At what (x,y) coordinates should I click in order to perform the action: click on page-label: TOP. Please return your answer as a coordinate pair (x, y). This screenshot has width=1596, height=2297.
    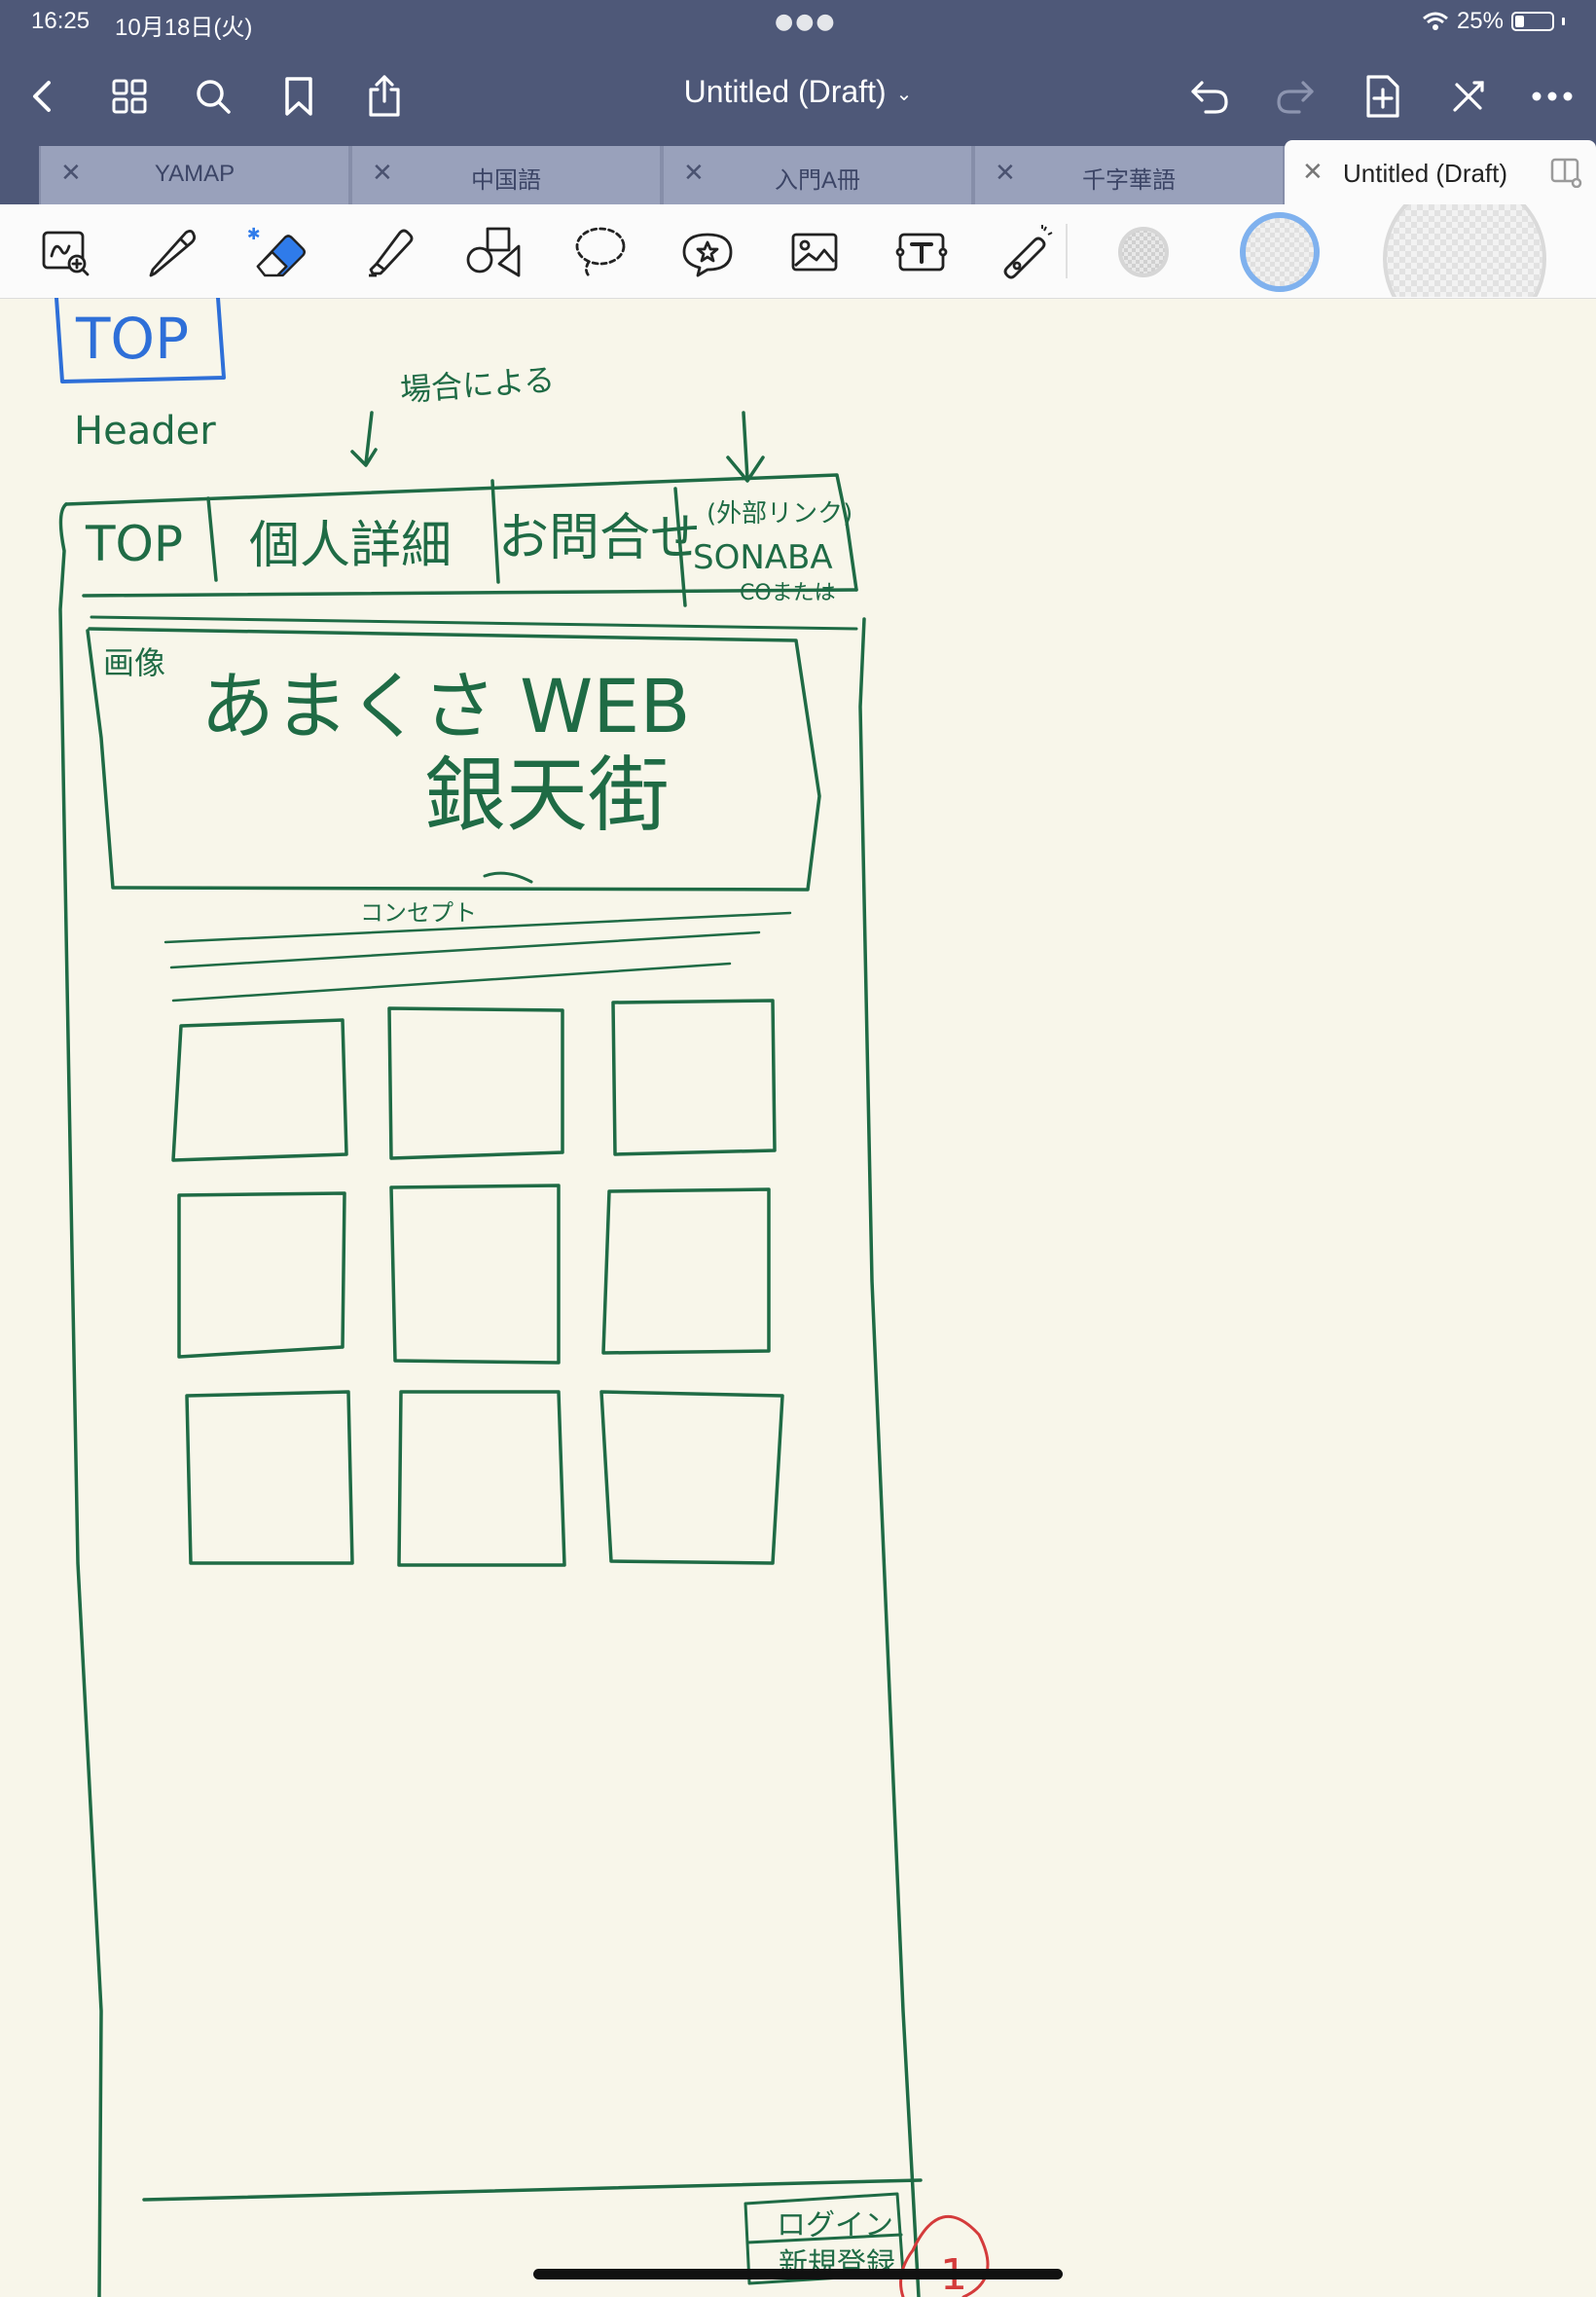
    Looking at the image, I should click on (132, 339).